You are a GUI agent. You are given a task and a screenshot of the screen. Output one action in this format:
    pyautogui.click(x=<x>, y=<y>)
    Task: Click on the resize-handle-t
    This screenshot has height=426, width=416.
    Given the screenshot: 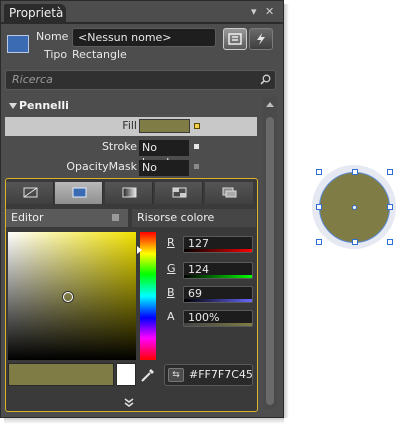 What is the action you would take?
    pyautogui.click(x=355, y=172)
    